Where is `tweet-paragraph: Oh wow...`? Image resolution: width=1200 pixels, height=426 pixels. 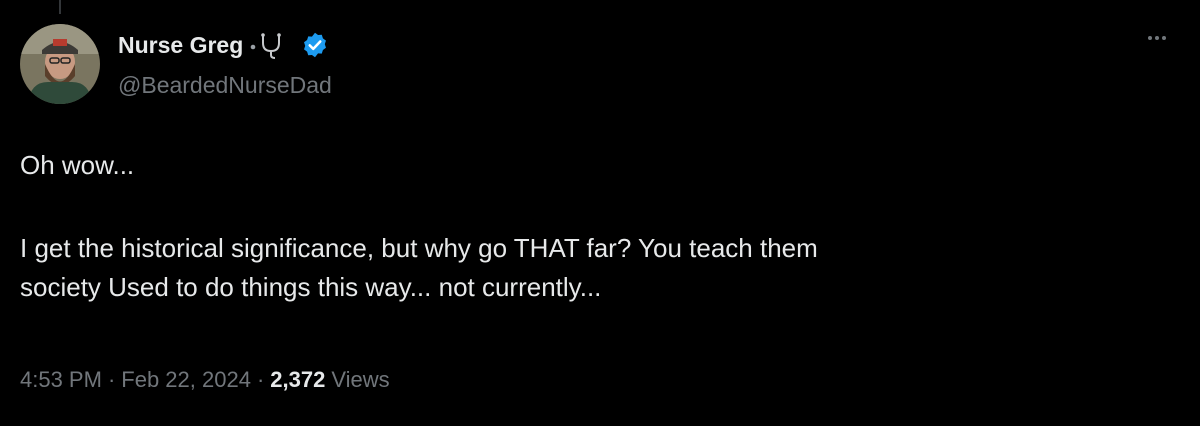 tweet-paragraph: Oh wow... is located at coordinates (77, 165).